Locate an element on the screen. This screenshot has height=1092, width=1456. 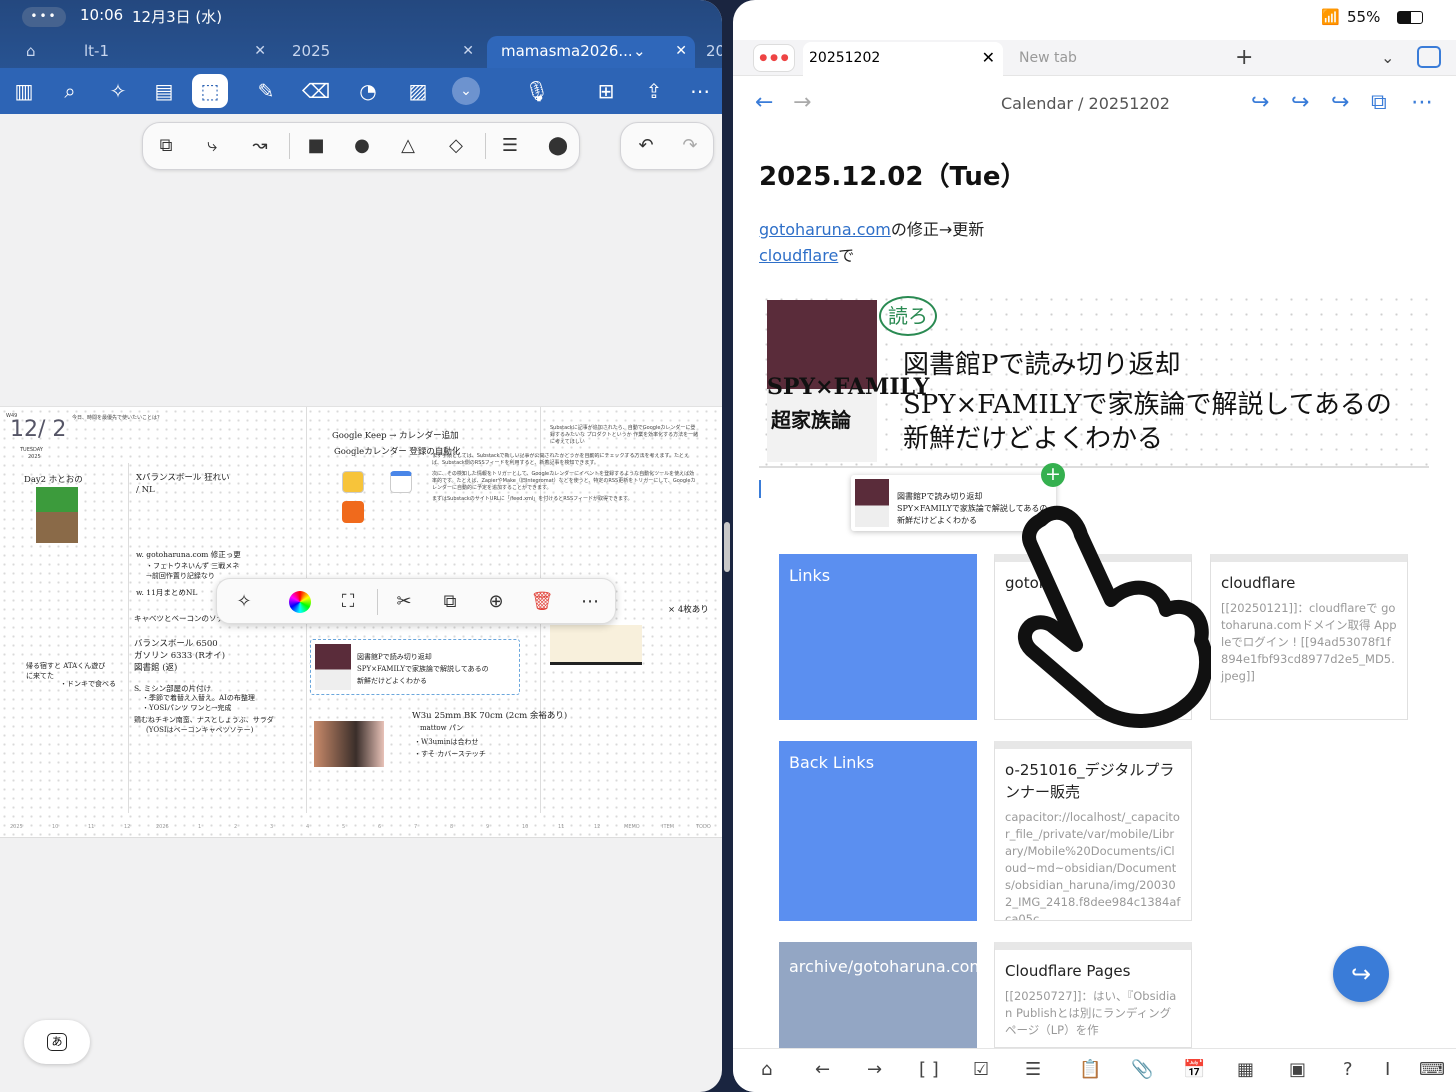
eraser-icon: ⌫ is located at coordinates (316, 91).